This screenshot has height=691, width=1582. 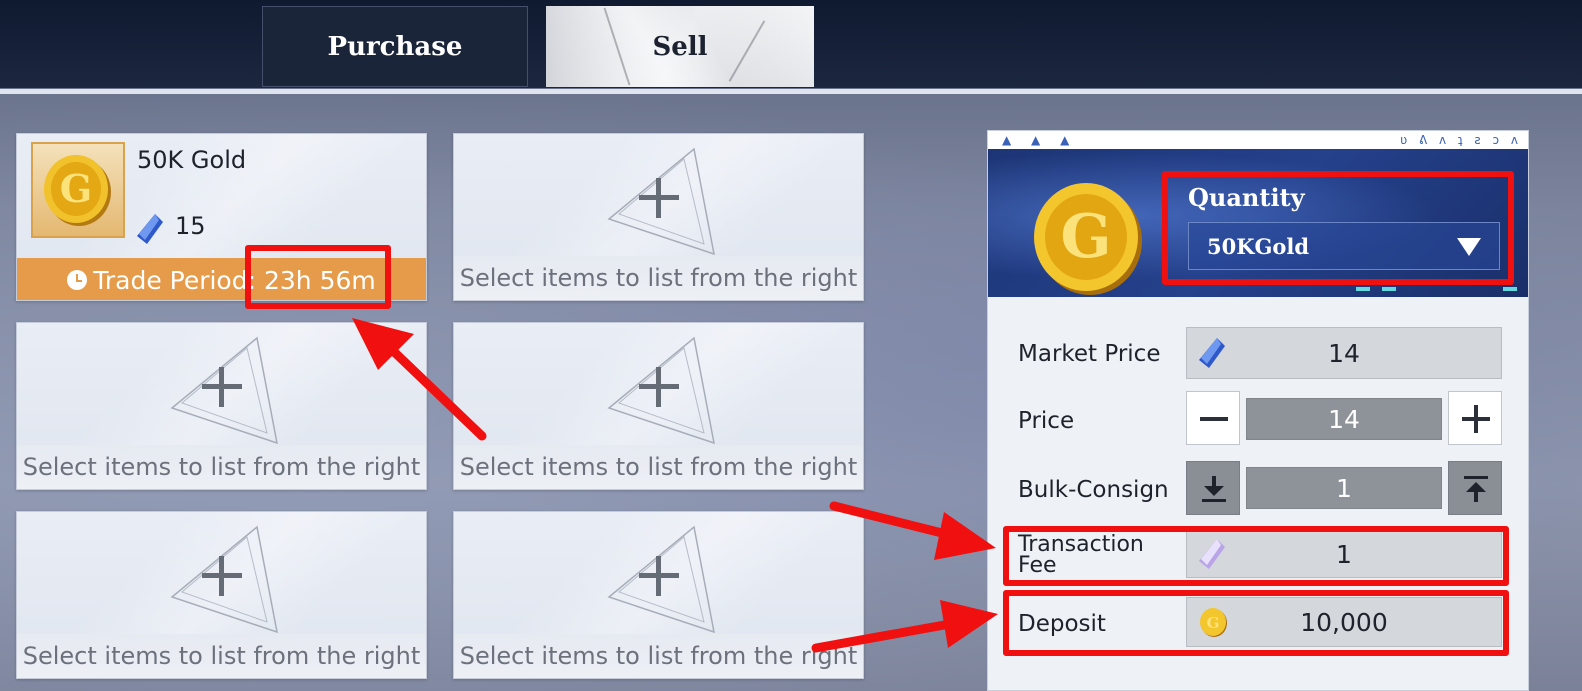 I want to click on arrow-to-fee, so click(x=912, y=530).